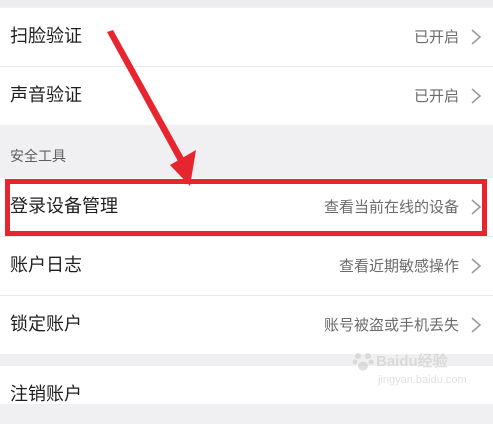  What do you see at coordinates (46, 95) in the screenshot?
I see `voice-verification-label: 声音验证` at bounding box center [46, 95].